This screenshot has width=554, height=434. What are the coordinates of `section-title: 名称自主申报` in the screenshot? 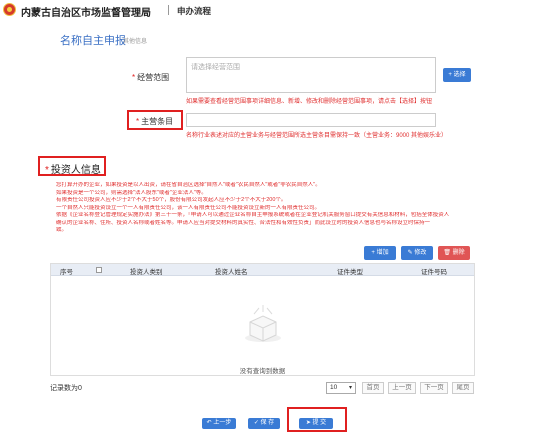 It's located at (93, 41).